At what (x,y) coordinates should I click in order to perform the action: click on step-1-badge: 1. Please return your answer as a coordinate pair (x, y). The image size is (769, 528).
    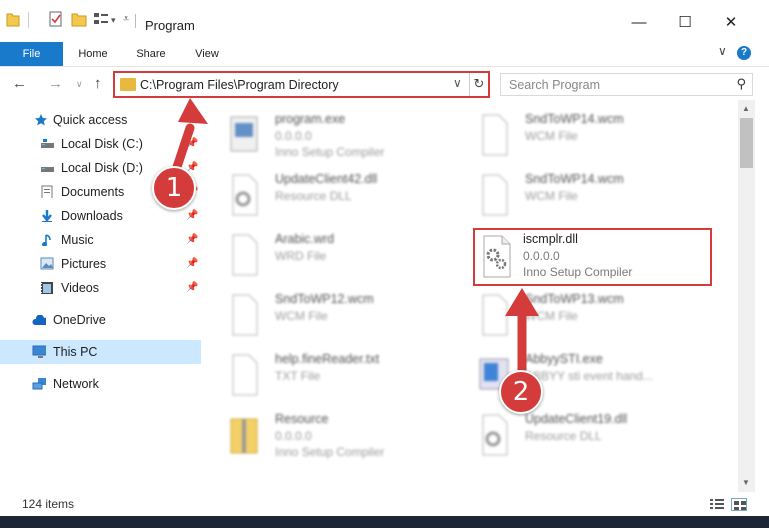
    Looking at the image, I should click on (174, 188).